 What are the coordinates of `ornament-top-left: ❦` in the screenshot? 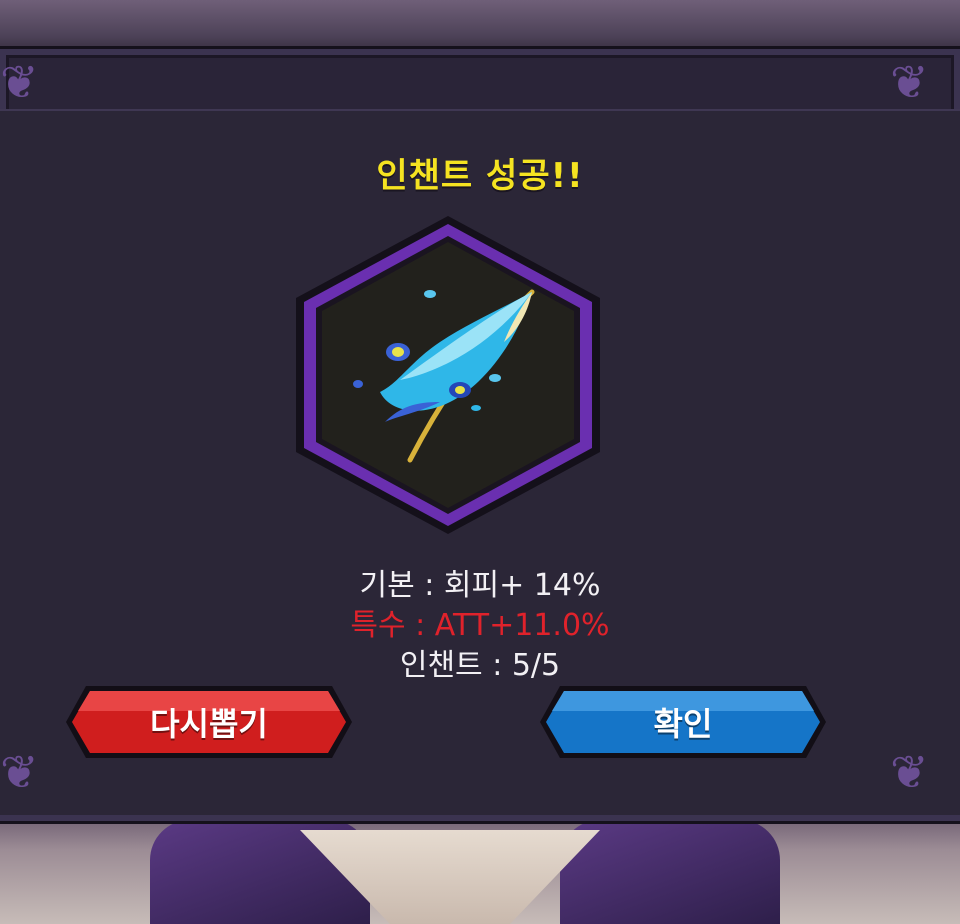 It's located at (19, 82).